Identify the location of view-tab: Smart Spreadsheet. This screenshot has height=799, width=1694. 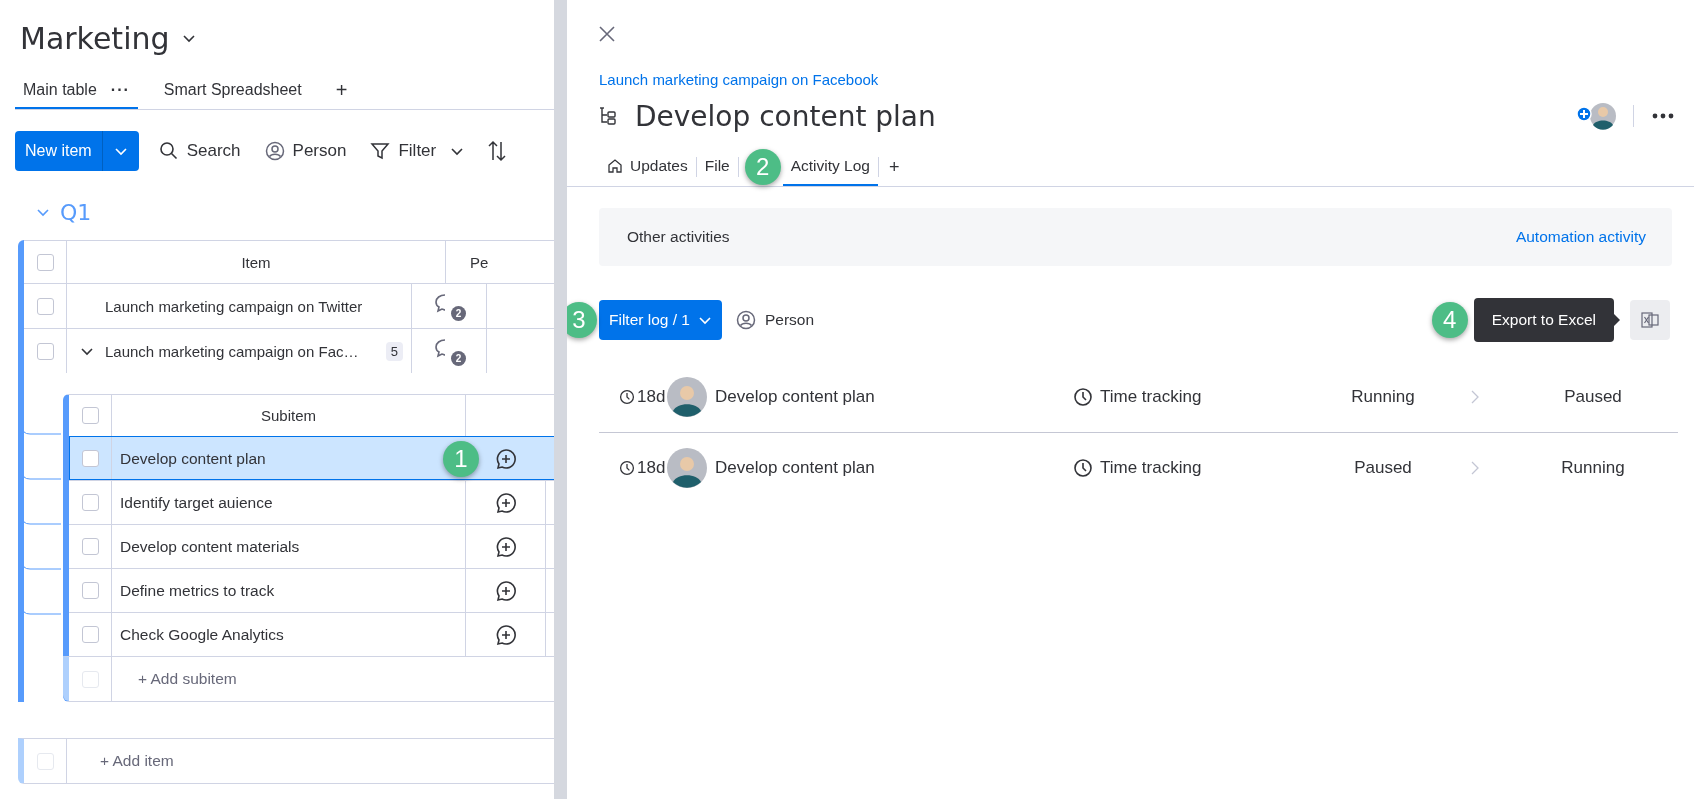
(232, 90).